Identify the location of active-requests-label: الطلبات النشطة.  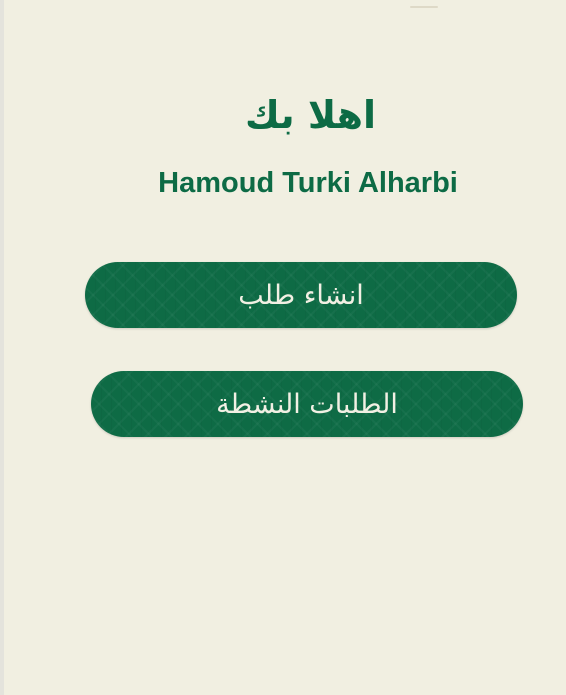
(307, 404).